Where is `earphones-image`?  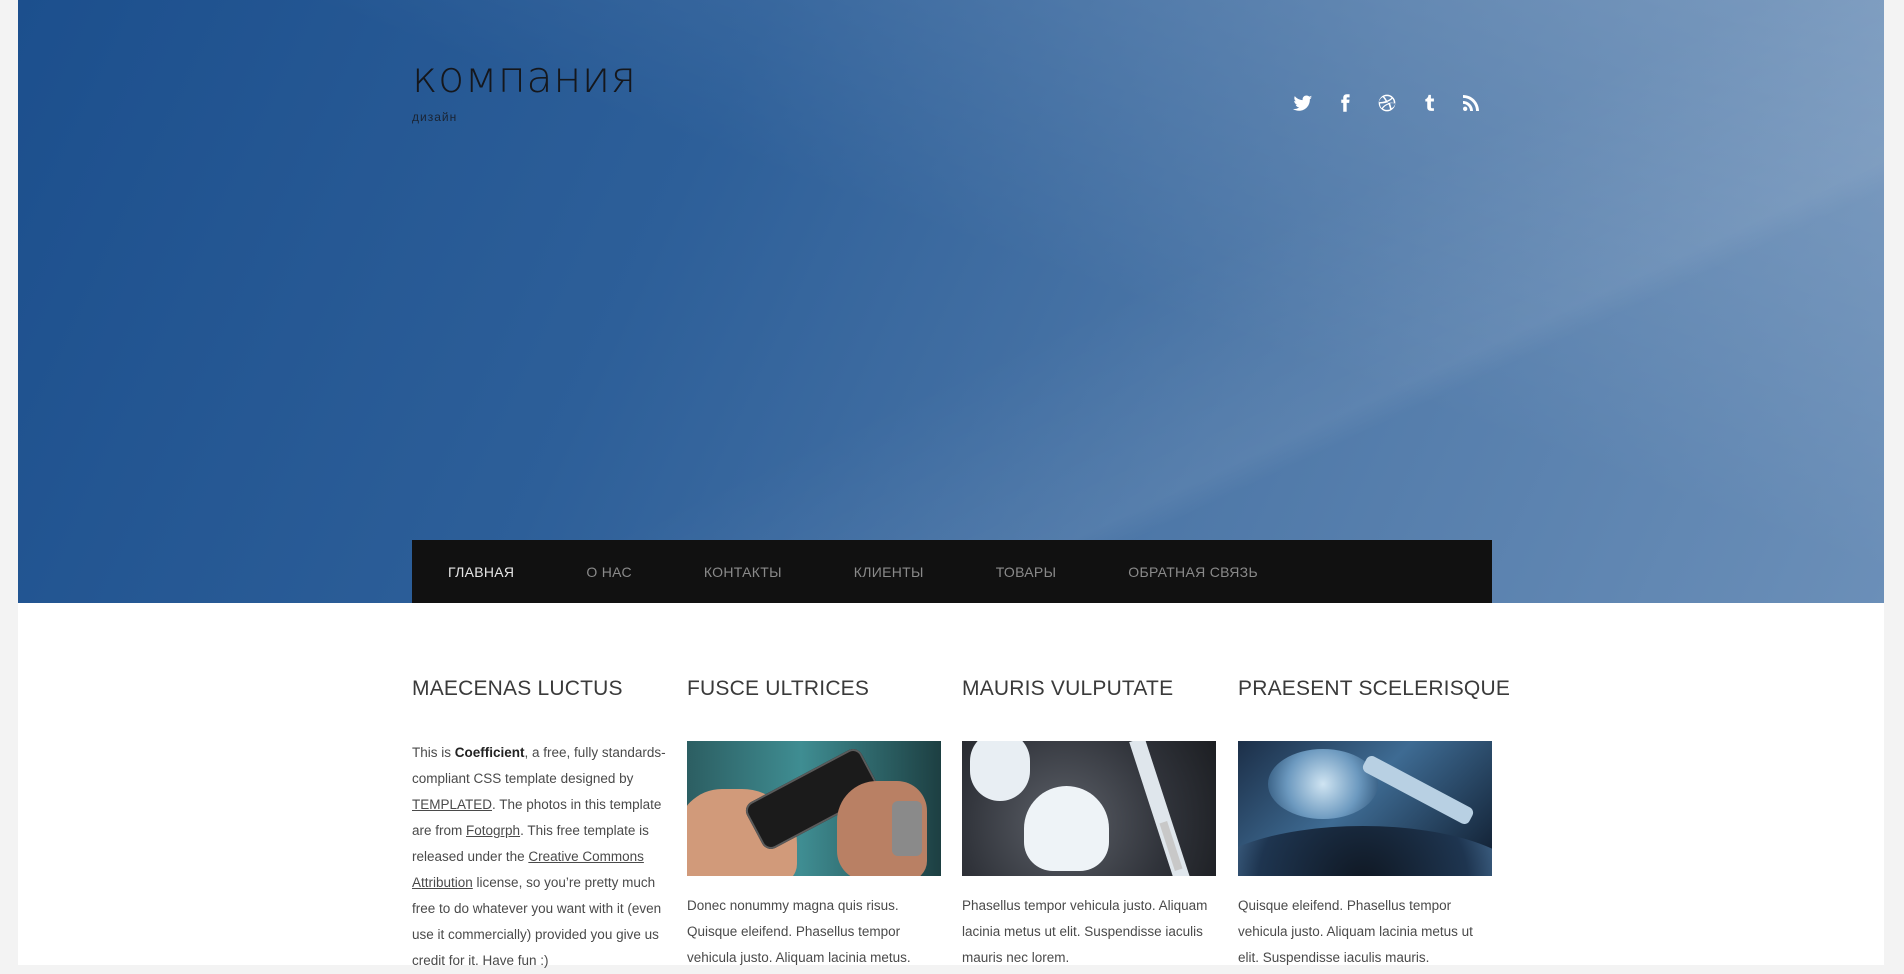 earphones-image is located at coordinates (1089, 808).